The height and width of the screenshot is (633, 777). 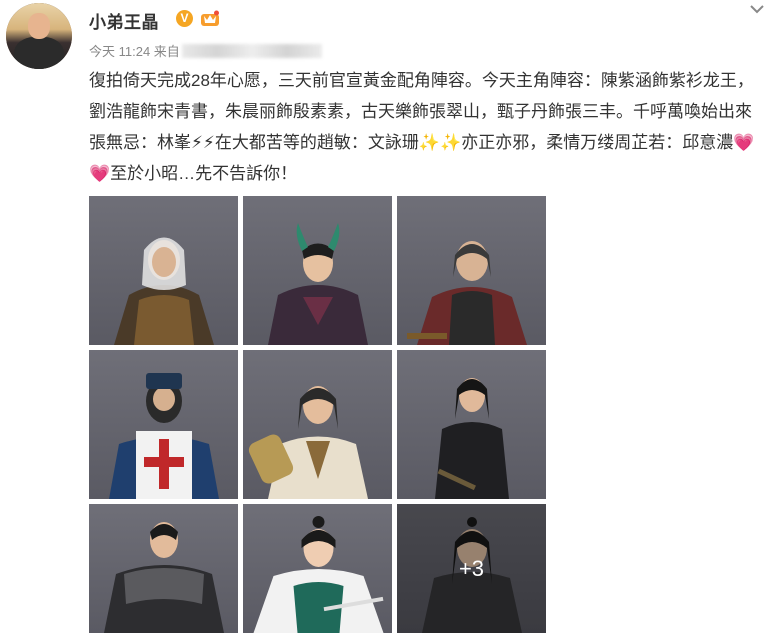 What do you see at coordinates (134, 51) in the screenshot?
I see `post-time: 今天 11:24 来自` at bounding box center [134, 51].